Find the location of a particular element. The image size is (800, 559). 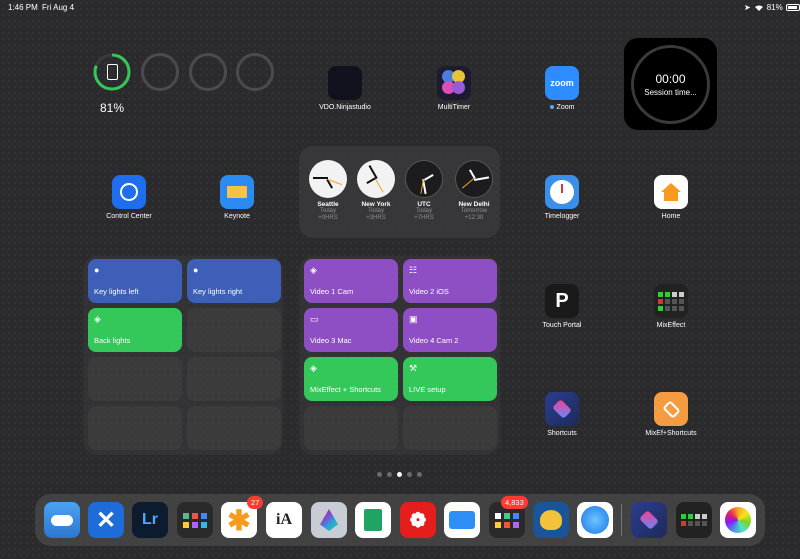

app-shortcuts: Shortcuts is located at coordinates (562, 414).